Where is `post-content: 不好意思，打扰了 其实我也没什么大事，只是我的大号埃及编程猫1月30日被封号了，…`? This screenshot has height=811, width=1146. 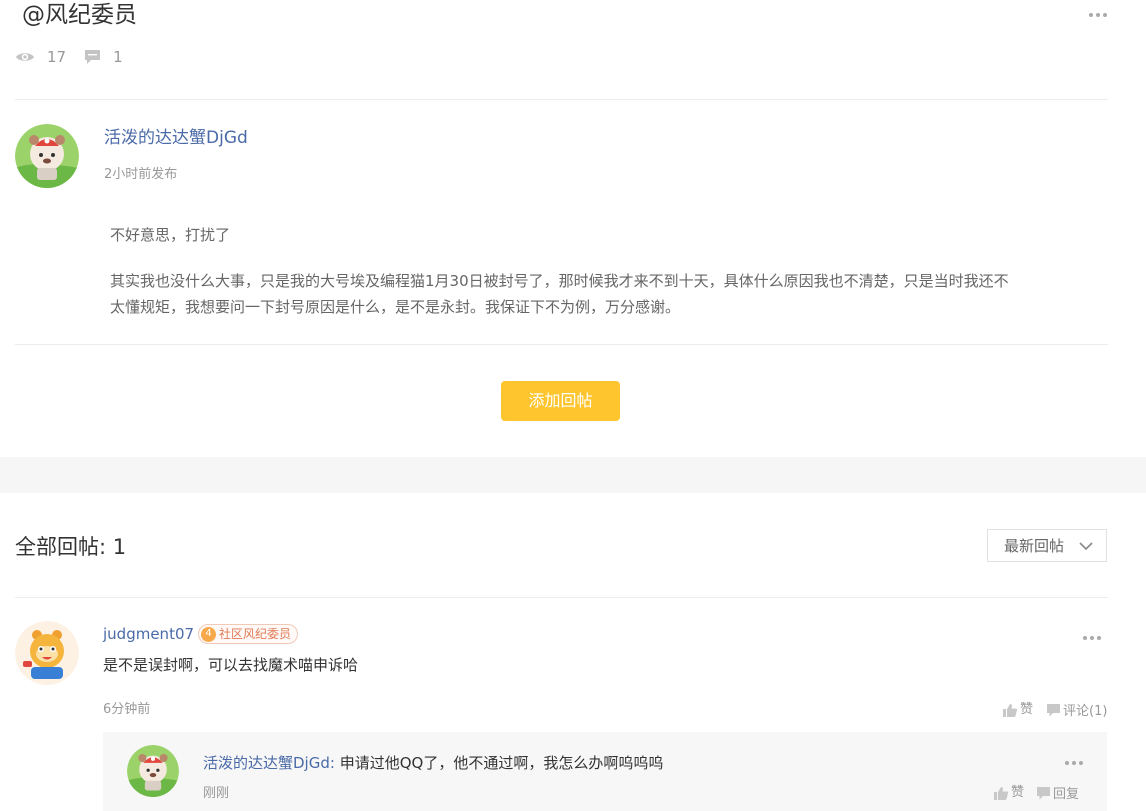 post-content: 不好意思，打扰了 其实我也没什么大事，只是我的大号埃及编程猫1月30日被封号了，… is located at coordinates (565, 281).